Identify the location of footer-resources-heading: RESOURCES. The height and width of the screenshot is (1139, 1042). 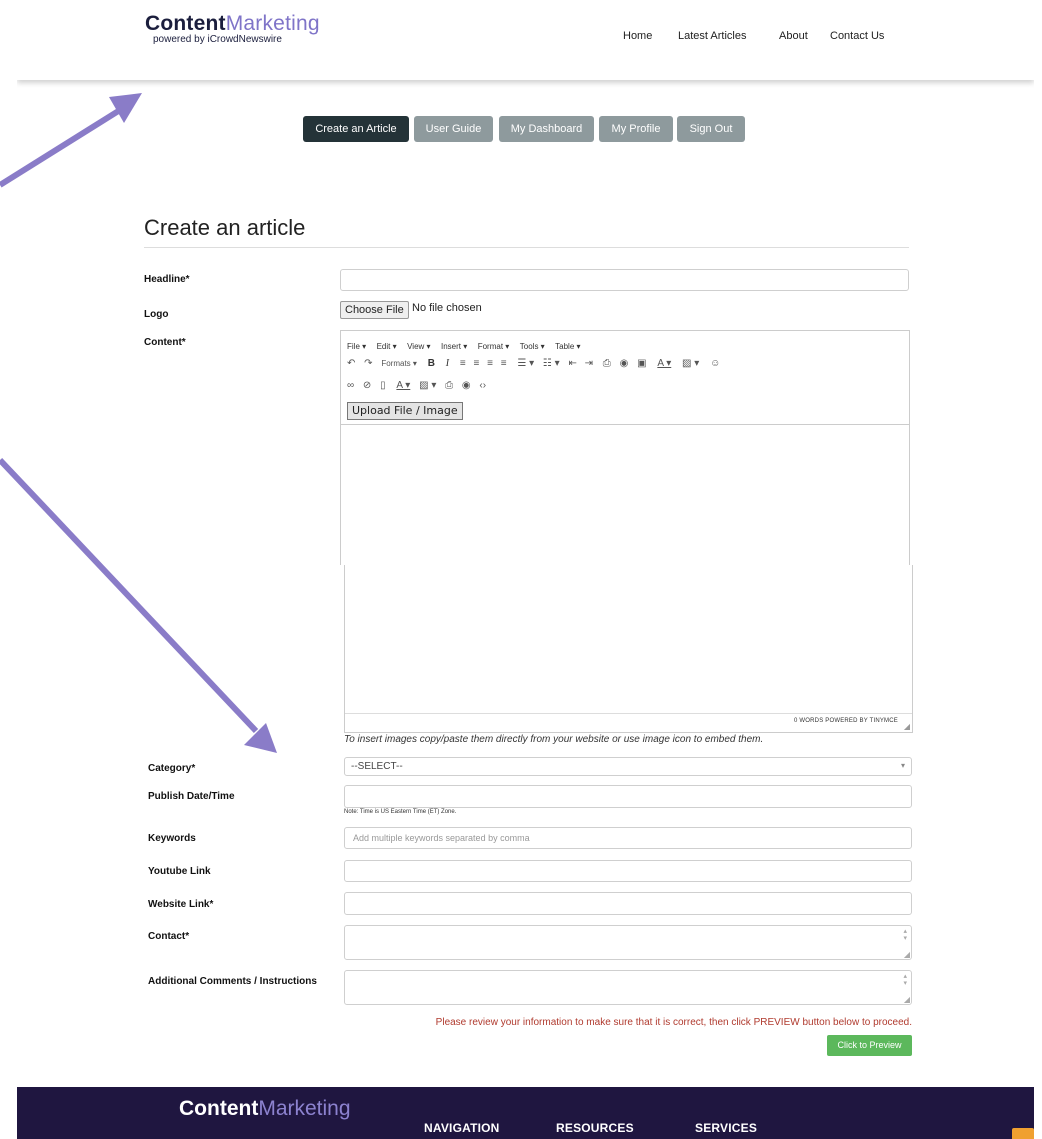
(595, 1128).